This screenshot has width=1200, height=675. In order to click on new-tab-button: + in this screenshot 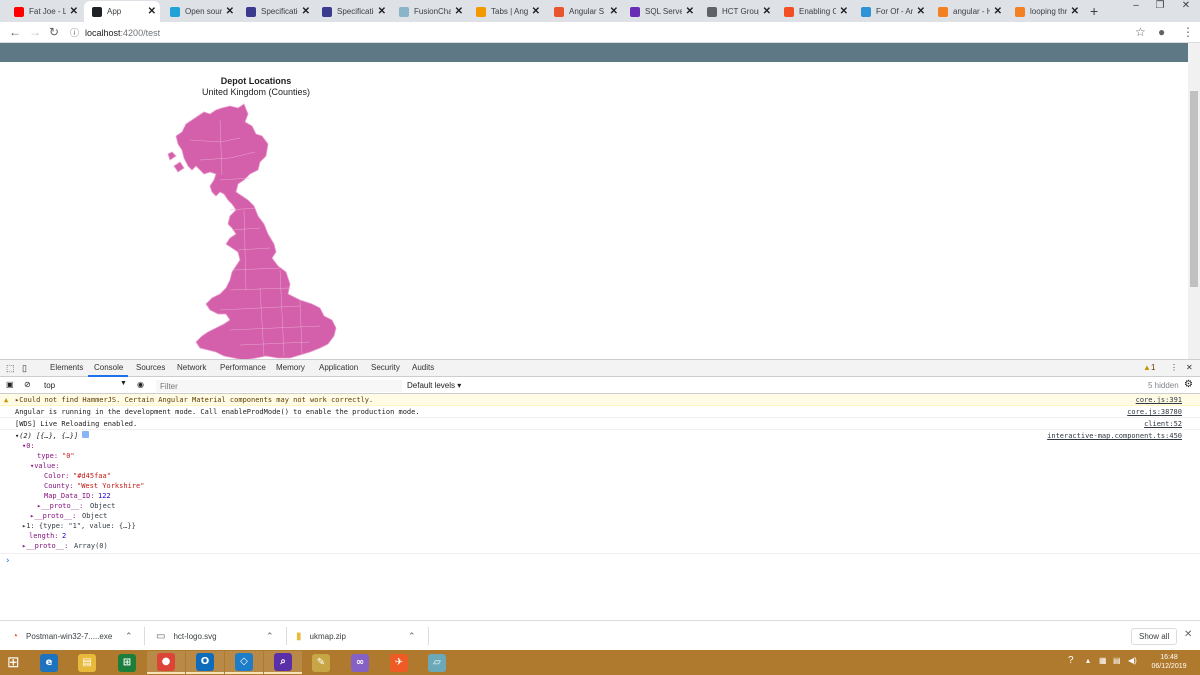, I will do `click(1094, 11)`.